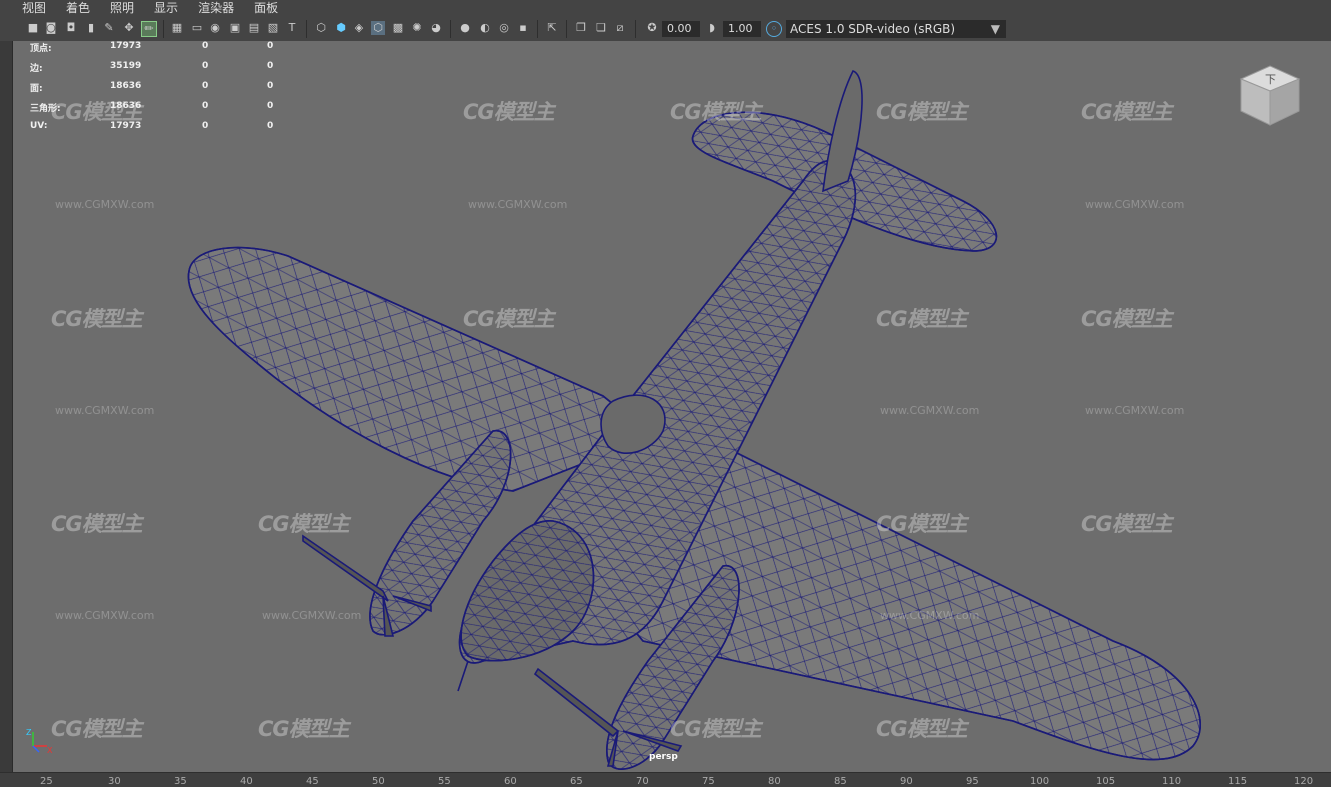  Describe the element at coordinates (166, 8) in the screenshot. I see `menu-show: 显示` at that location.